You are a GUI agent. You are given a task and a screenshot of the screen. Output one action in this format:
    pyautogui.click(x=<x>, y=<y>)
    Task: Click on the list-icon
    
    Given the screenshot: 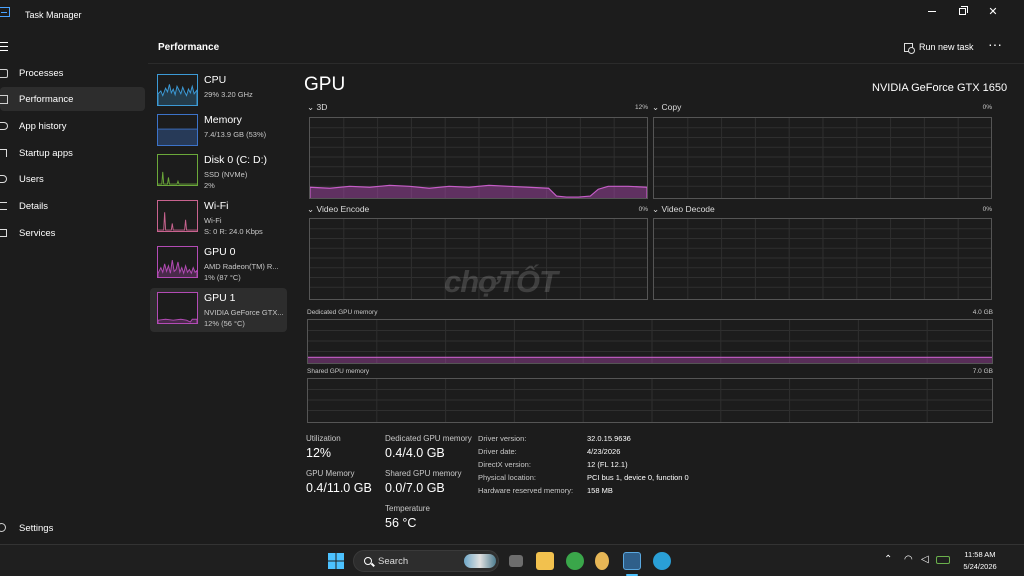 What is the action you would take?
    pyautogui.click(x=3, y=206)
    